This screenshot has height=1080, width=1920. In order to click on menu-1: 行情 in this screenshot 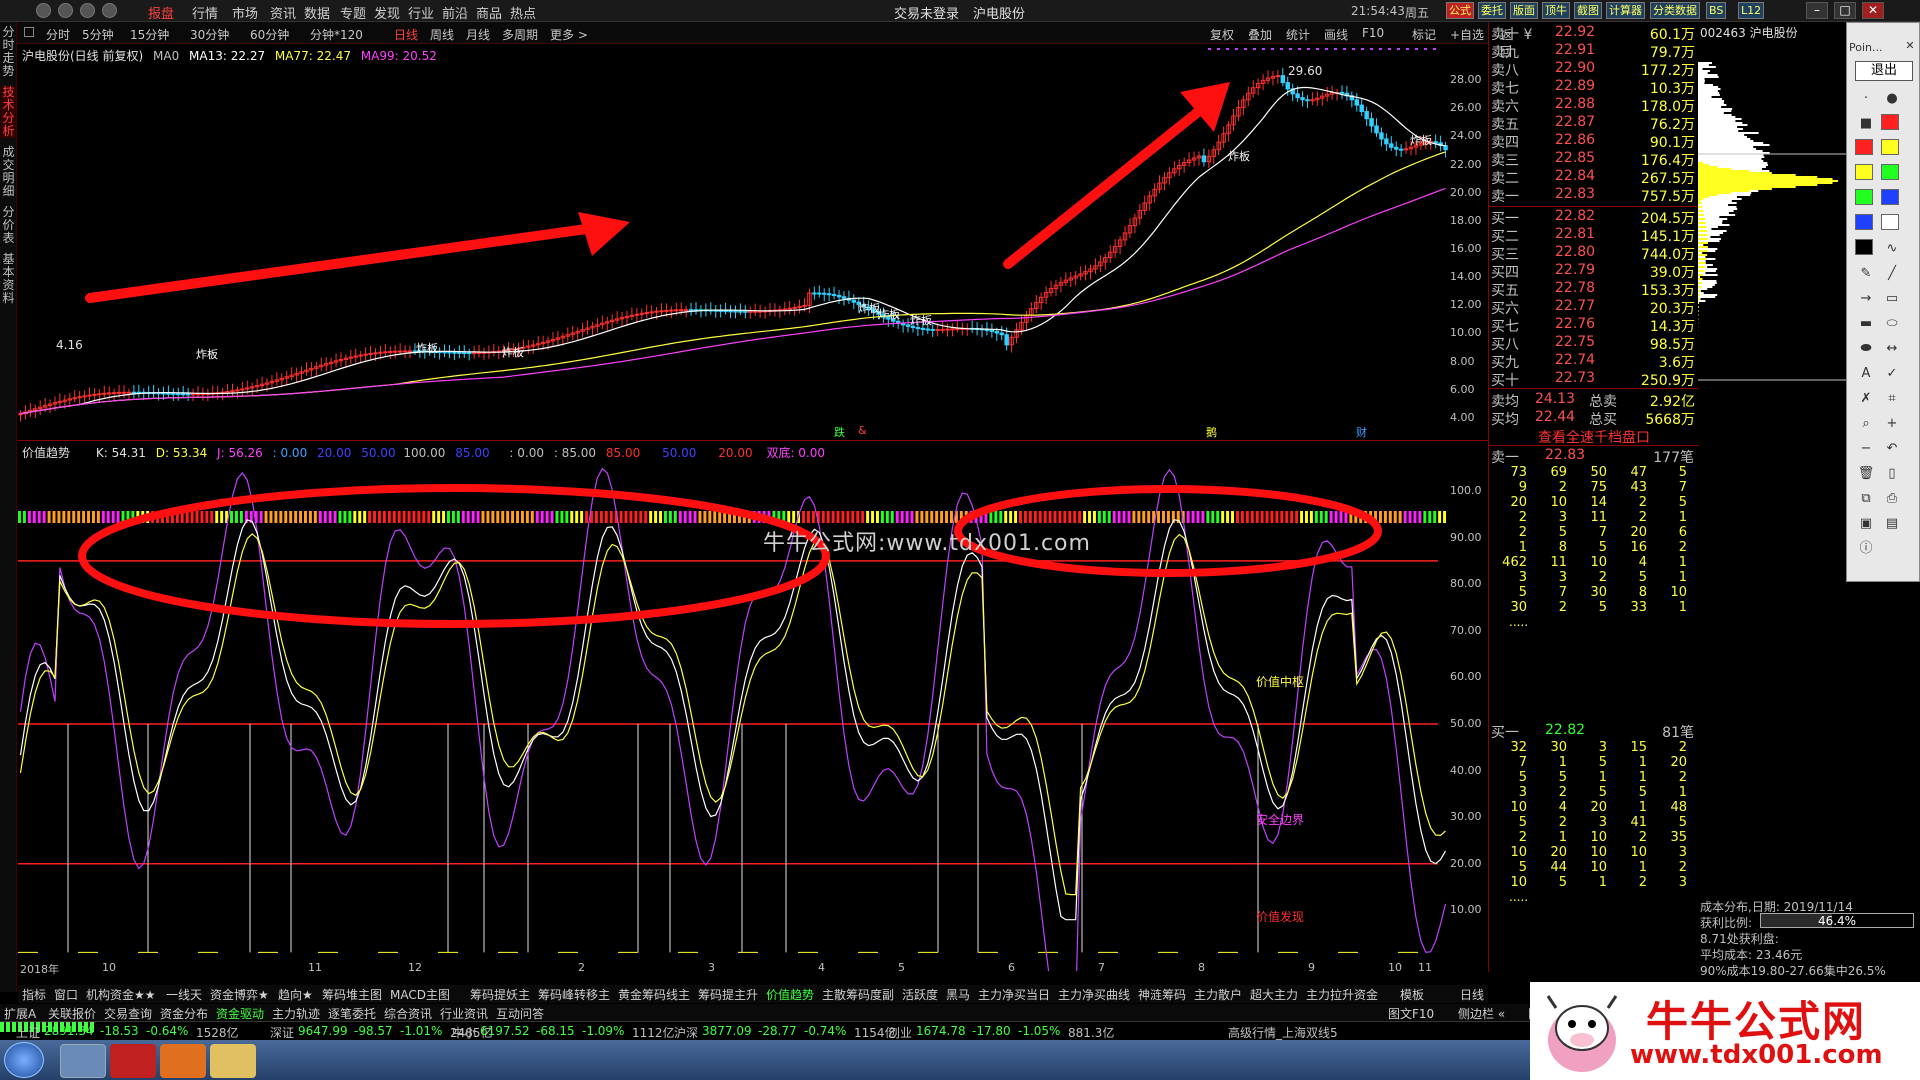, I will do `click(205, 12)`.